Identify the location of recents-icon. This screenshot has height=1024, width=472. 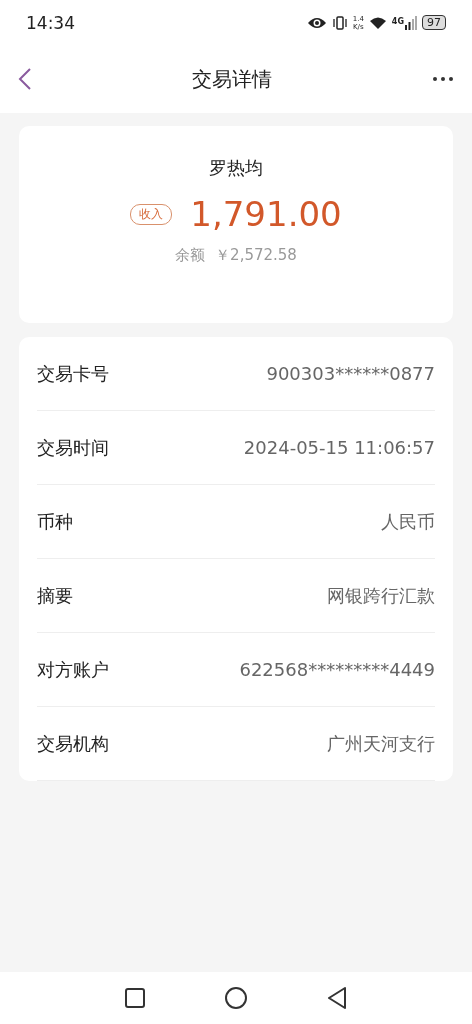
(135, 998).